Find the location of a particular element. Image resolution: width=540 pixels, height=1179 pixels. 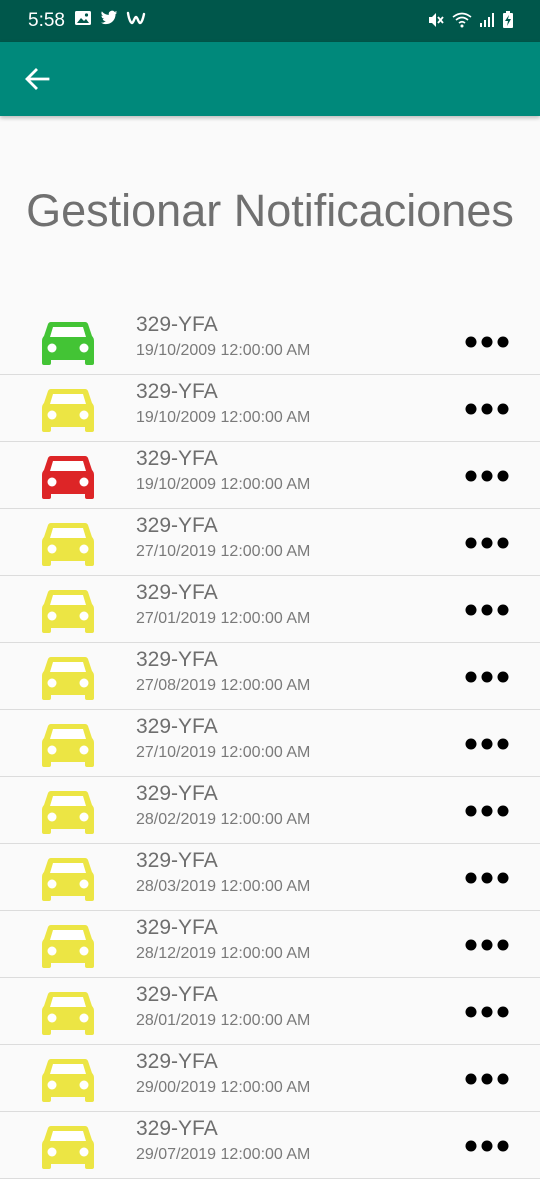

app-bar is located at coordinates (270, 79).